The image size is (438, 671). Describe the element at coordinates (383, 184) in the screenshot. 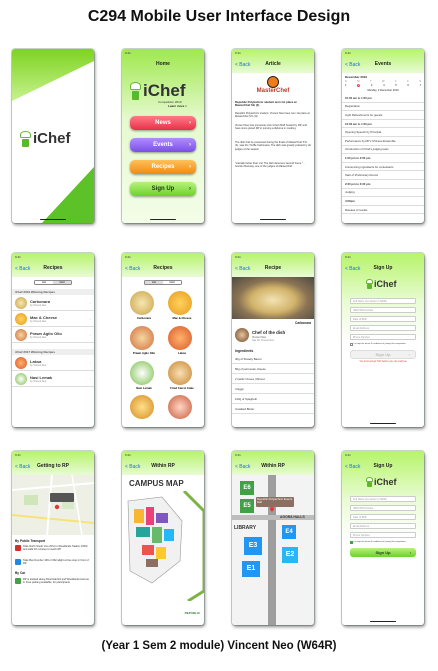

I see `event-item: 2:30 pm to 3:30 pm` at that location.